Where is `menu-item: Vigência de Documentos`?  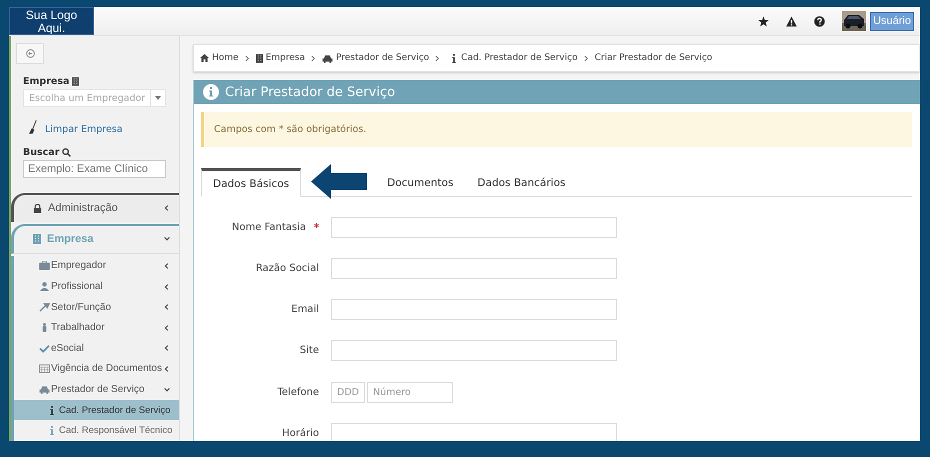
menu-item: Vigência de Documentos is located at coordinates (95, 369).